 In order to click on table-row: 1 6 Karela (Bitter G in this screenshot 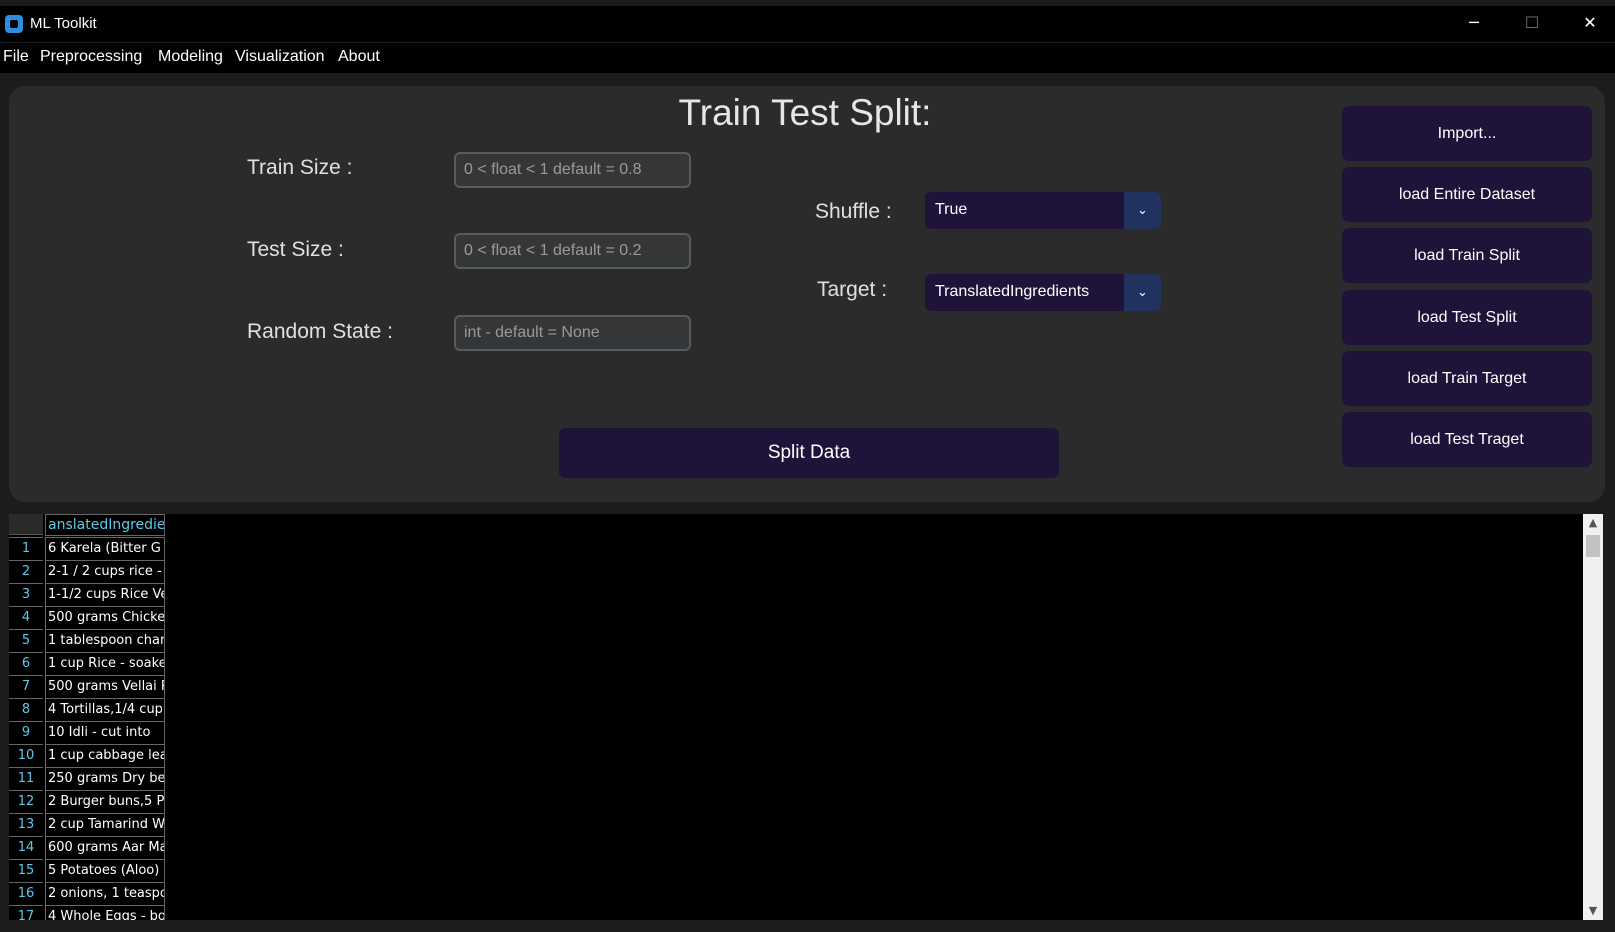, I will do `click(87, 548)`.